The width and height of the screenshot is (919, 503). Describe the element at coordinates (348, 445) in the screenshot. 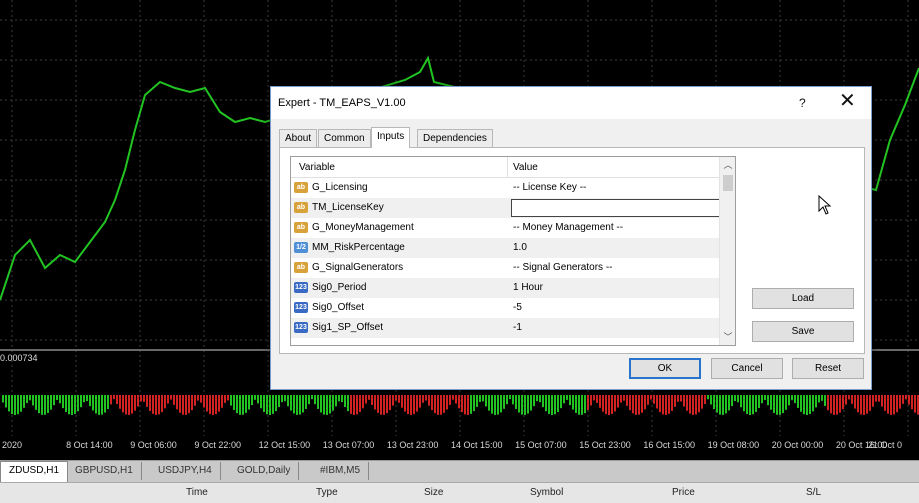

I see `time-axis-label: 13 Oct 07:00` at that location.